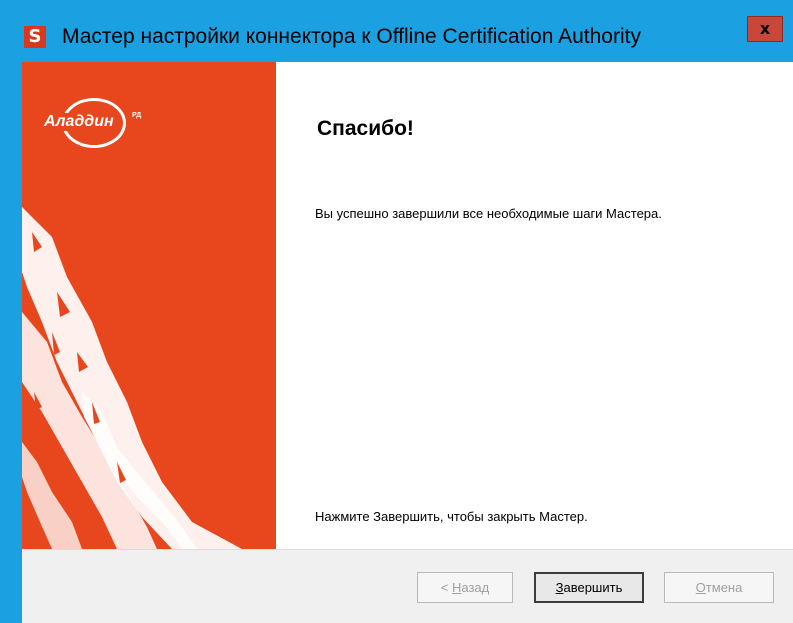  I want to click on finish-button: Завершить, so click(589, 587).